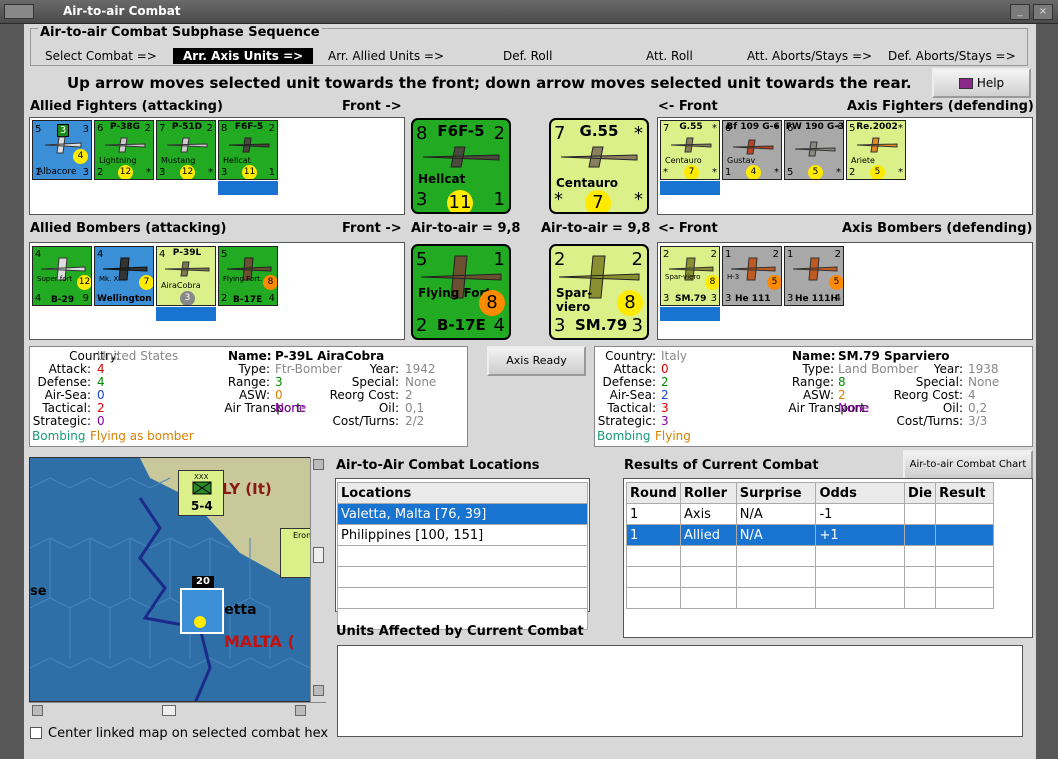 This screenshot has height=759, width=1058. Describe the element at coordinates (243, 56) in the screenshot. I see `step-arr-axis-units: Arr. Axis Units =>` at that location.